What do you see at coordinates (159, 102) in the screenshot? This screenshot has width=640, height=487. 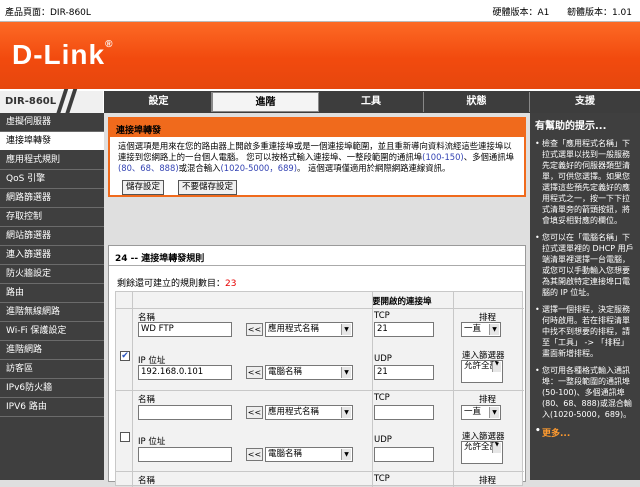 I see `tab-setup: 設定` at bounding box center [159, 102].